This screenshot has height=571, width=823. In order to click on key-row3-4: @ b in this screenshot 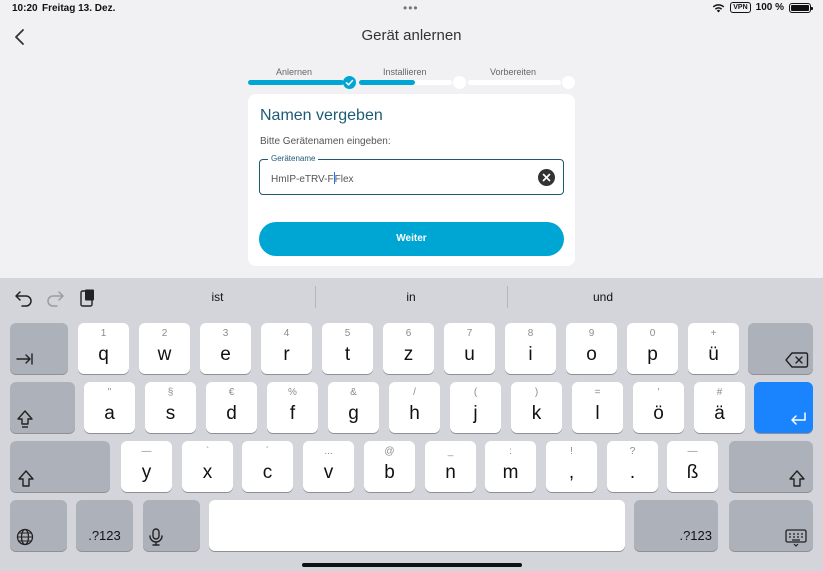, I will do `click(389, 466)`.